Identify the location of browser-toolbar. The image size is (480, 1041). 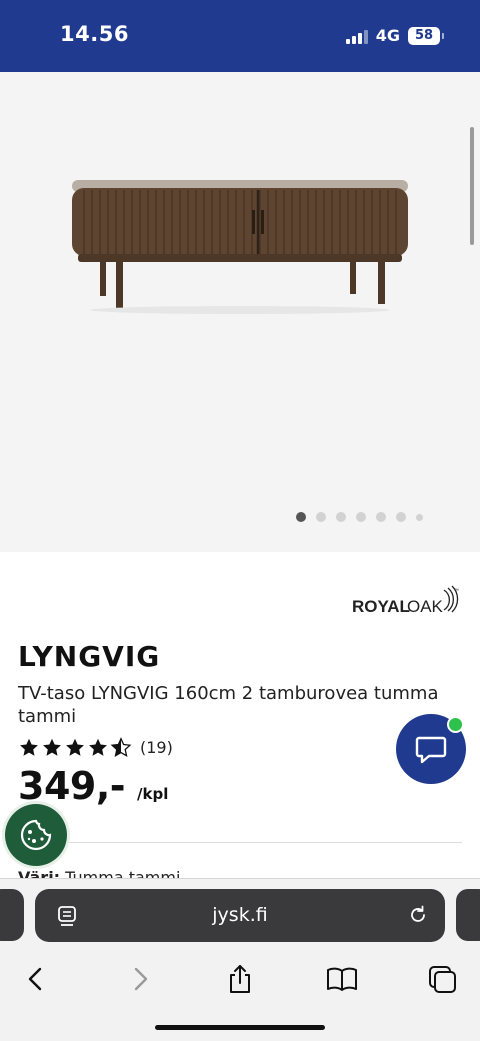
(240, 979).